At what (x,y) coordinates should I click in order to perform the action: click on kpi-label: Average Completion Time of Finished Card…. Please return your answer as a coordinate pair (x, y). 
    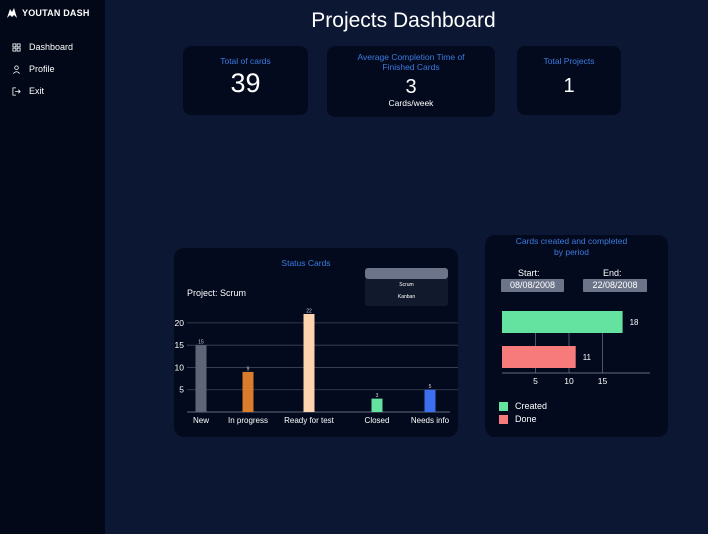
    Looking at the image, I should click on (411, 62).